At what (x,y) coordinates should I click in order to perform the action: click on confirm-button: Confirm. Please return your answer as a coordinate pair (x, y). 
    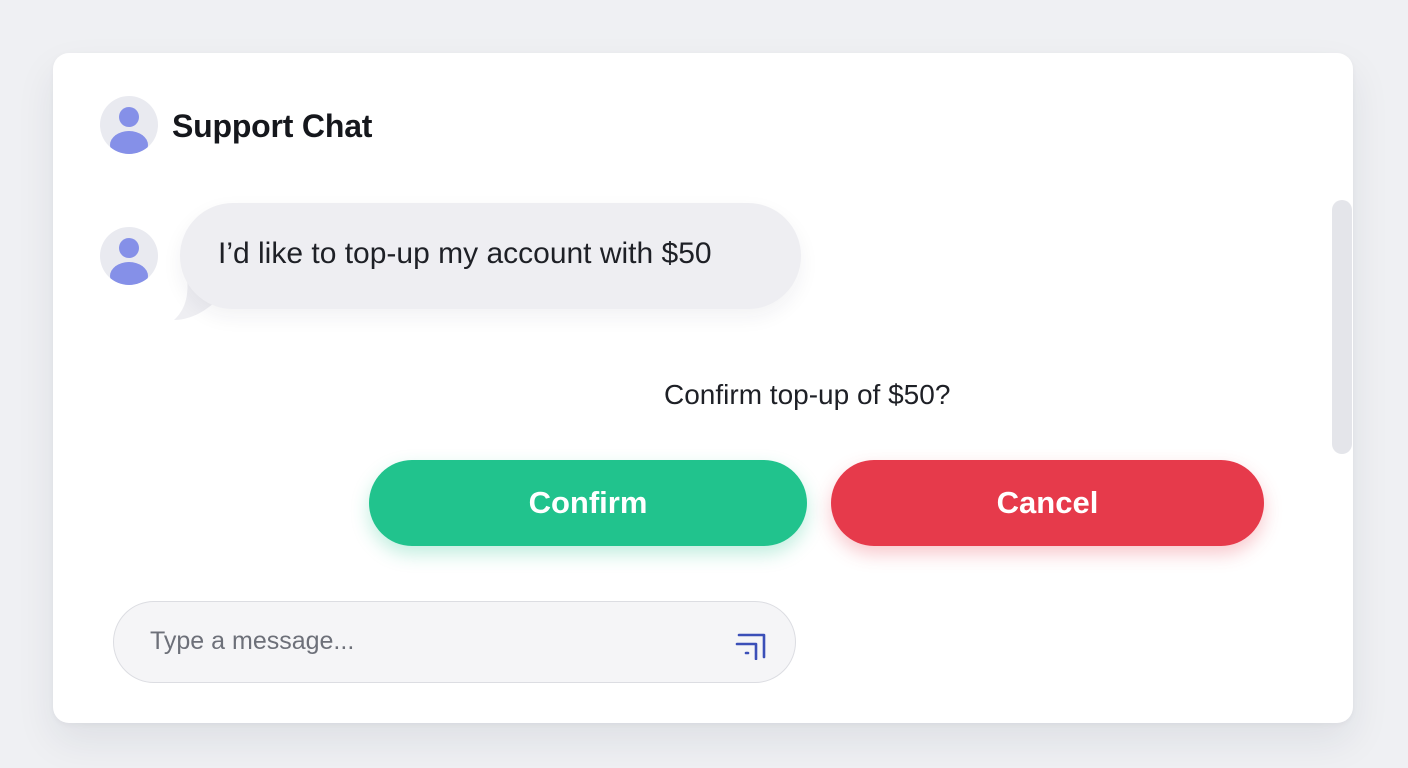
    Looking at the image, I should click on (588, 503).